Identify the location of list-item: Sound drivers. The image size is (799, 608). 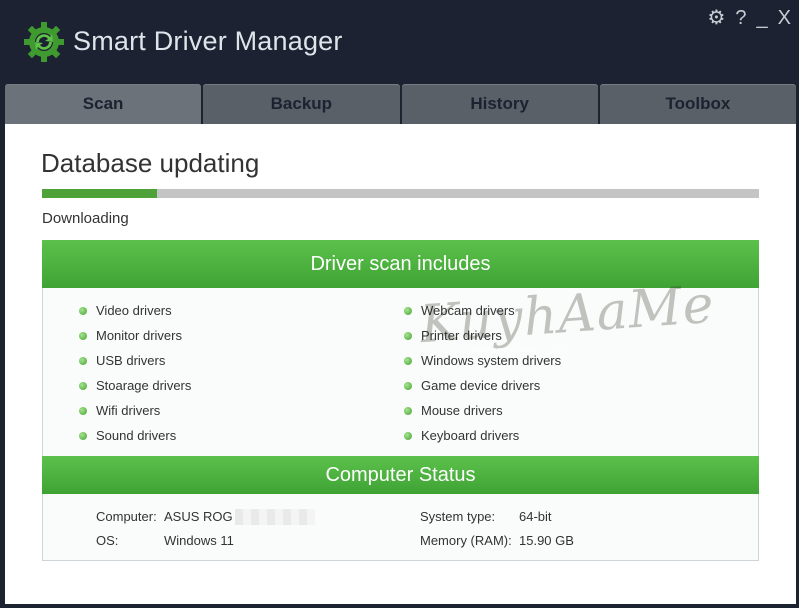
(135, 435).